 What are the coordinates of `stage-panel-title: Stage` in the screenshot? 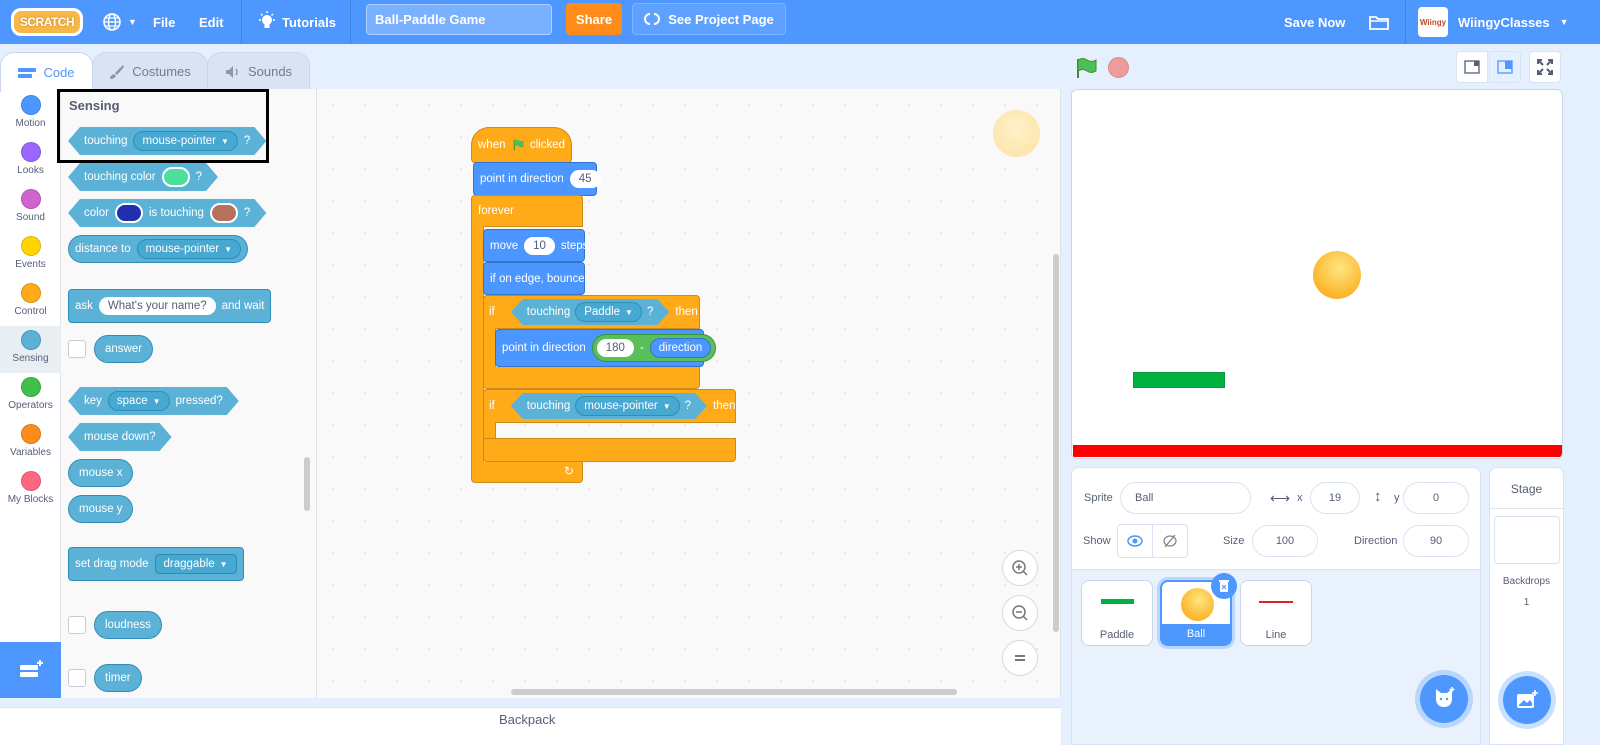 It's located at (1526, 489).